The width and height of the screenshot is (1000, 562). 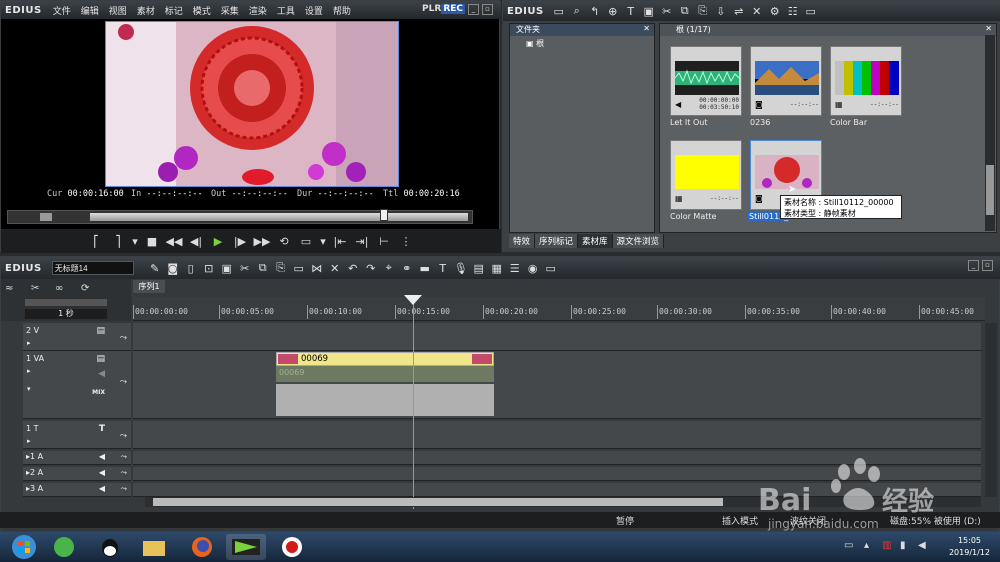 What do you see at coordinates (557, 337) in the screenshot?
I see `track-lane-2v` at bounding box center [557, 337].